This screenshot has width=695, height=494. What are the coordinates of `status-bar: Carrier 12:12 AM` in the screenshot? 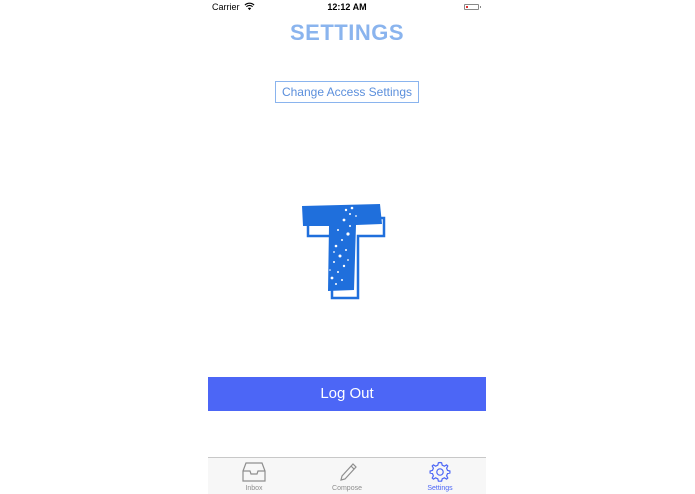 It's located at (347, 8).